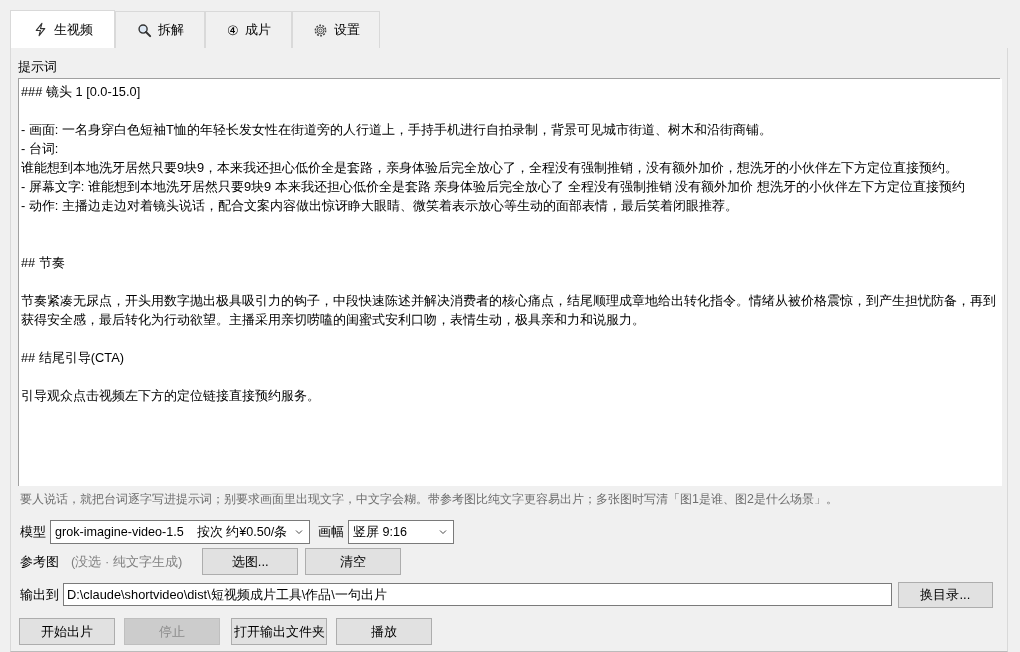  Describe the element at coordinates (144, 30) in the screenshot. I see `search-icon` at that location.